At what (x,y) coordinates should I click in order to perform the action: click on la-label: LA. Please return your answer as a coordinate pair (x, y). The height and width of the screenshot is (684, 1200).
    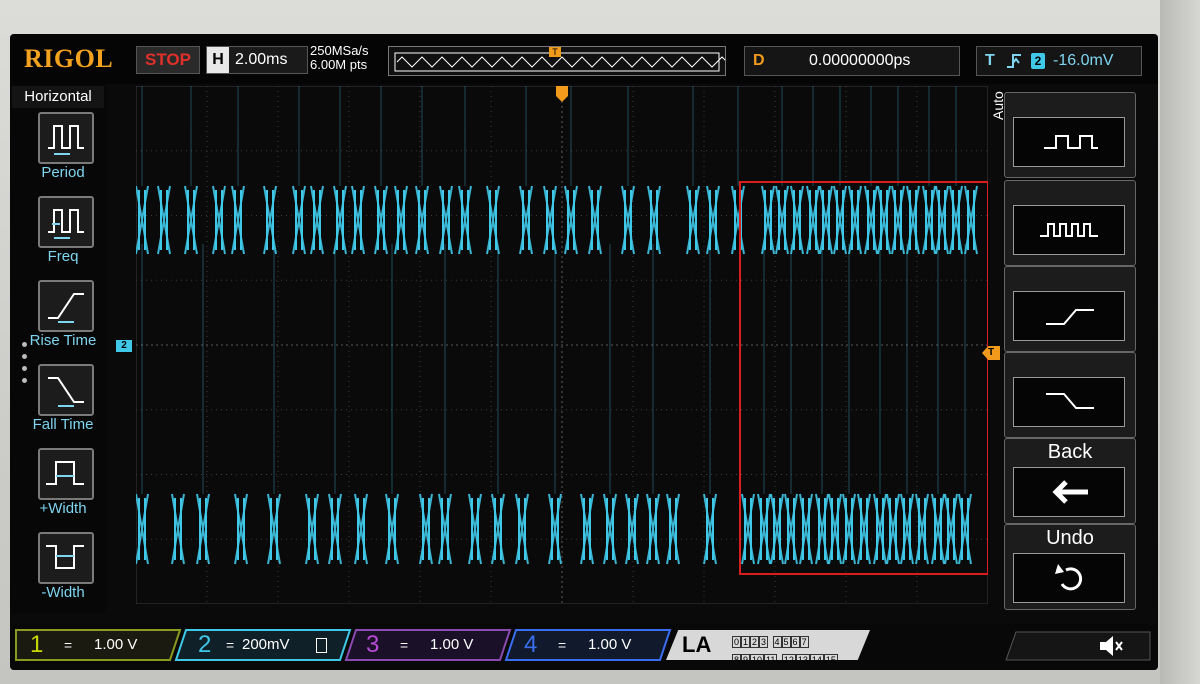
    Looking at the image, I should click on (697, 644).